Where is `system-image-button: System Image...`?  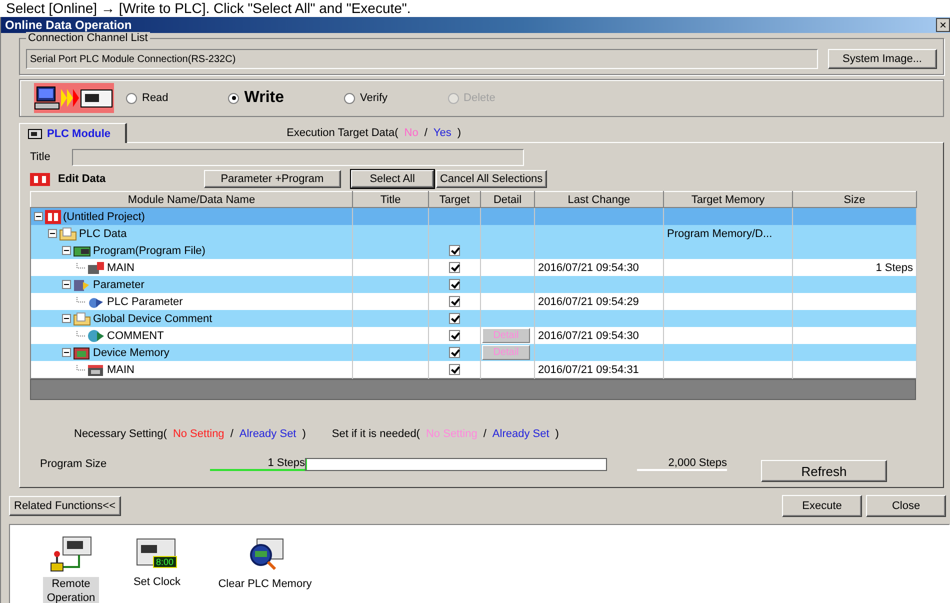 system-image-button: System Image... is located at coordinates (882, 59).